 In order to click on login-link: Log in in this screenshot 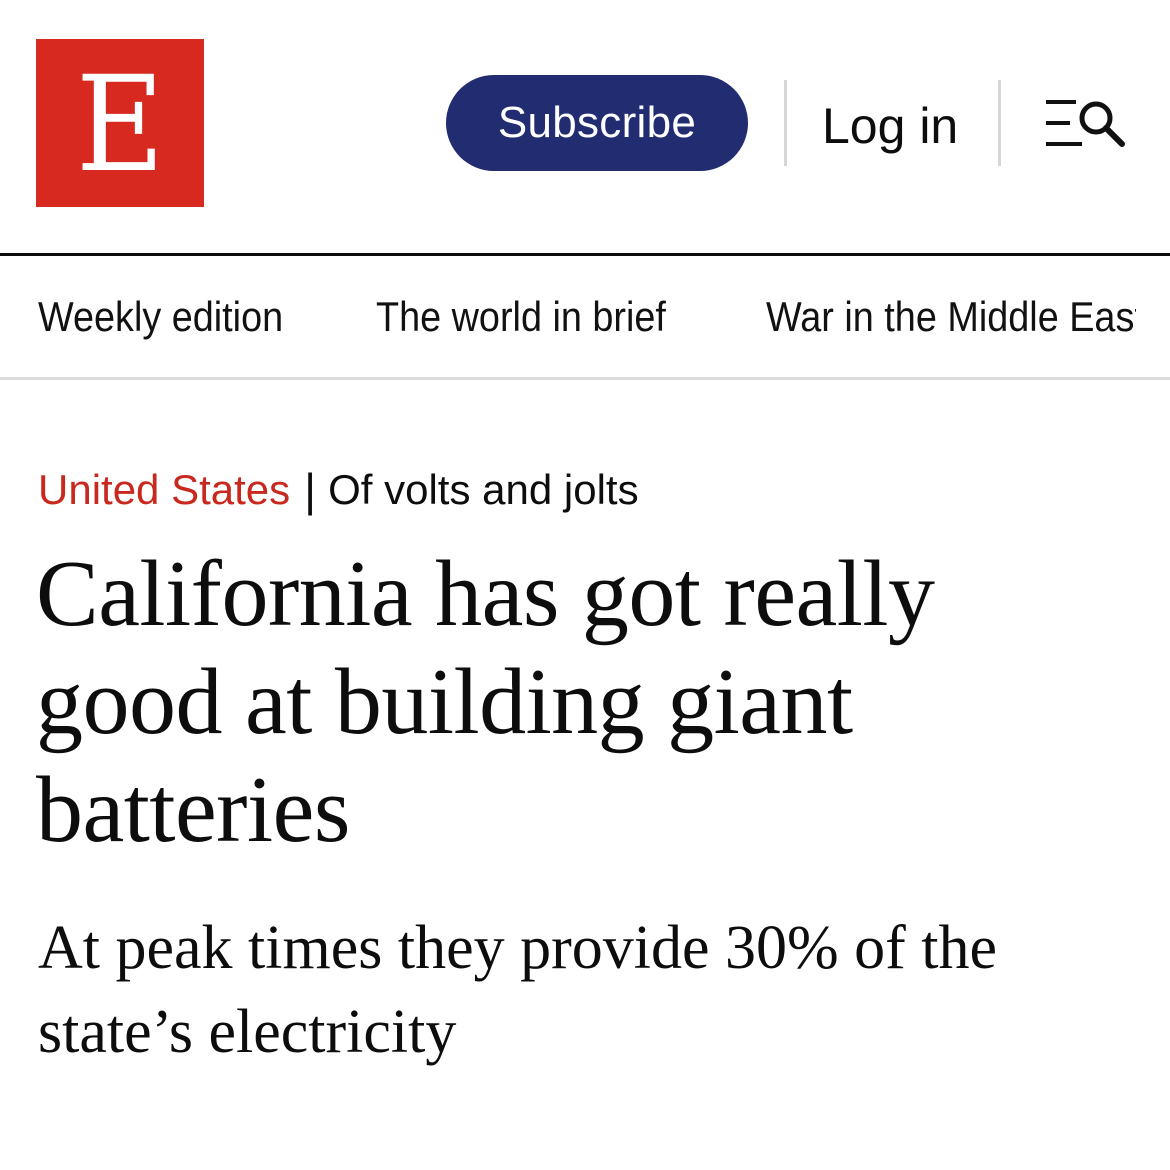, I will do `click(890, 126)`.